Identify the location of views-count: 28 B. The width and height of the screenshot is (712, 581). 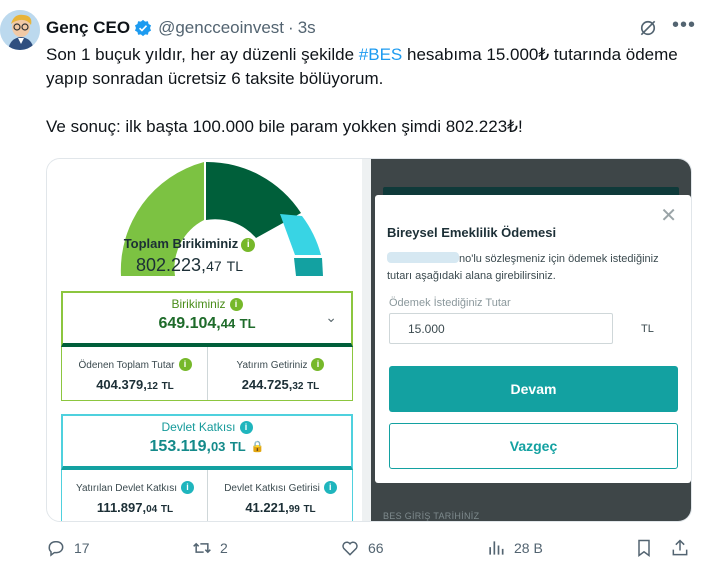
(528, 548).